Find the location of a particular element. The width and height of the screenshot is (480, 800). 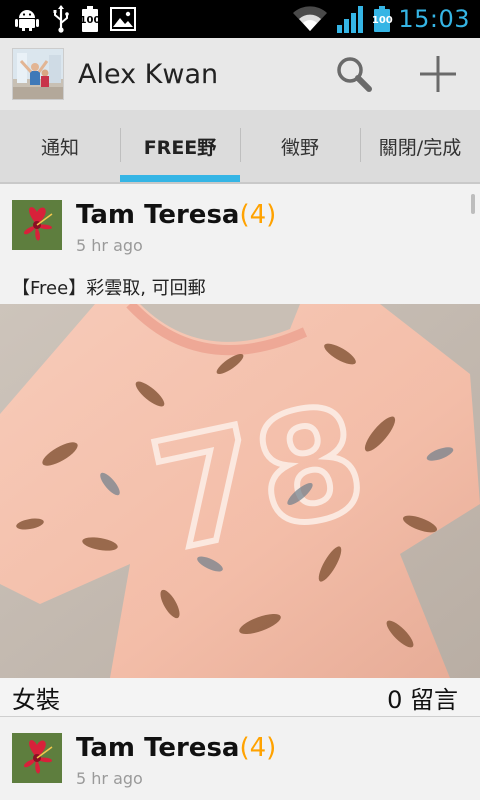

profile-avatar is located at coordinates (38, 74).